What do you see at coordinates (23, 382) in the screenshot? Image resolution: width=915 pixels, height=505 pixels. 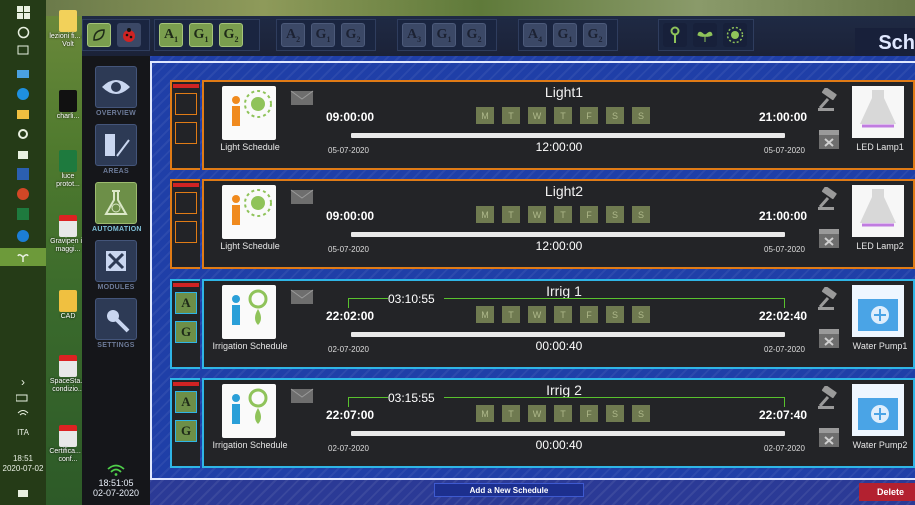 I see `chevron-up-icon: ›` at bounding box center [23, 382].